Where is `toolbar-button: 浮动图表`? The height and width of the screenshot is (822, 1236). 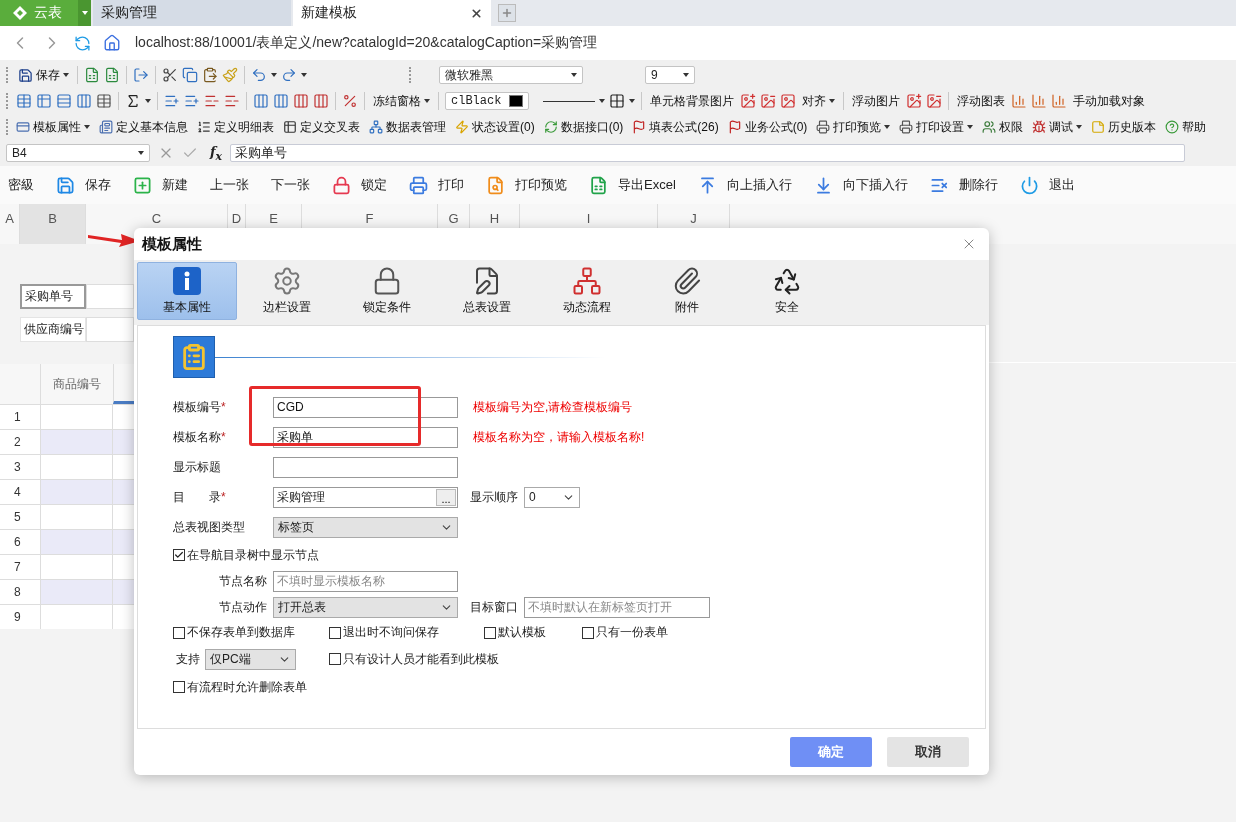 toolbar-button: 浮动图表 is located at coordinates (981, 101).